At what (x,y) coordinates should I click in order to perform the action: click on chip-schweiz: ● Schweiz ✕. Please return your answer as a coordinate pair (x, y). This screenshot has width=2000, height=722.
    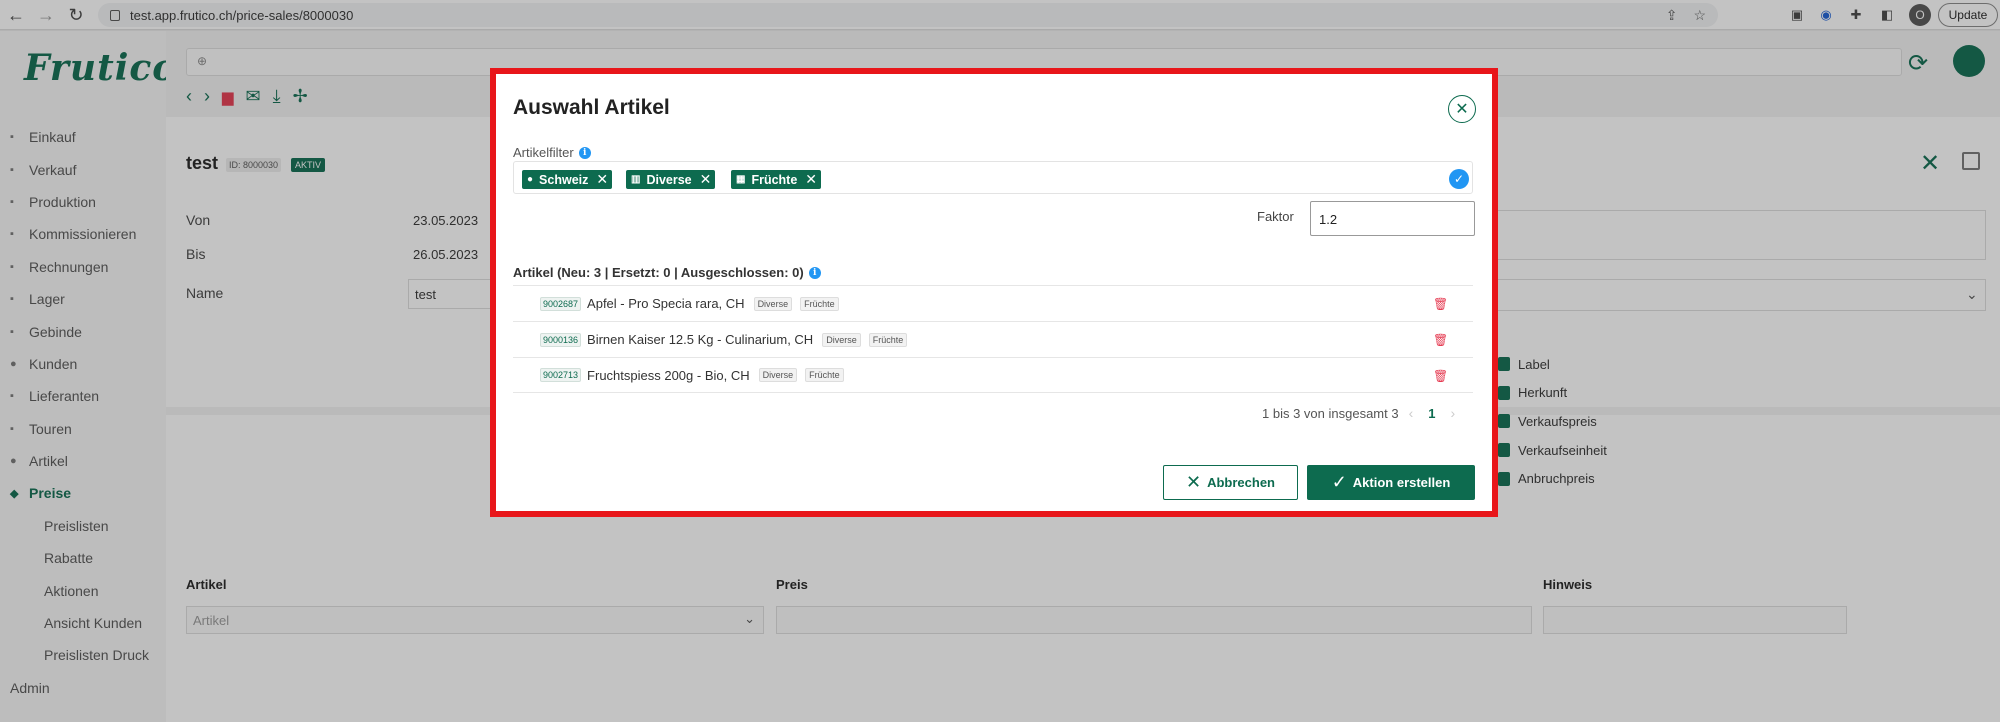
    Looking at the image, I should click on (567, 179).